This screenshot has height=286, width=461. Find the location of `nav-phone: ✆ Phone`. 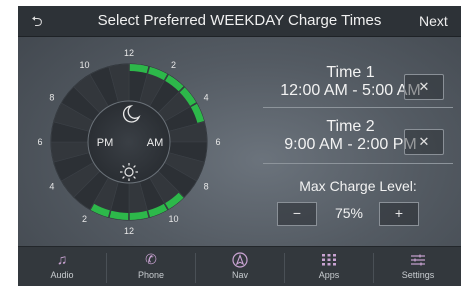

nav-phone: ✆ Phone is located at coordinates (151, 266).